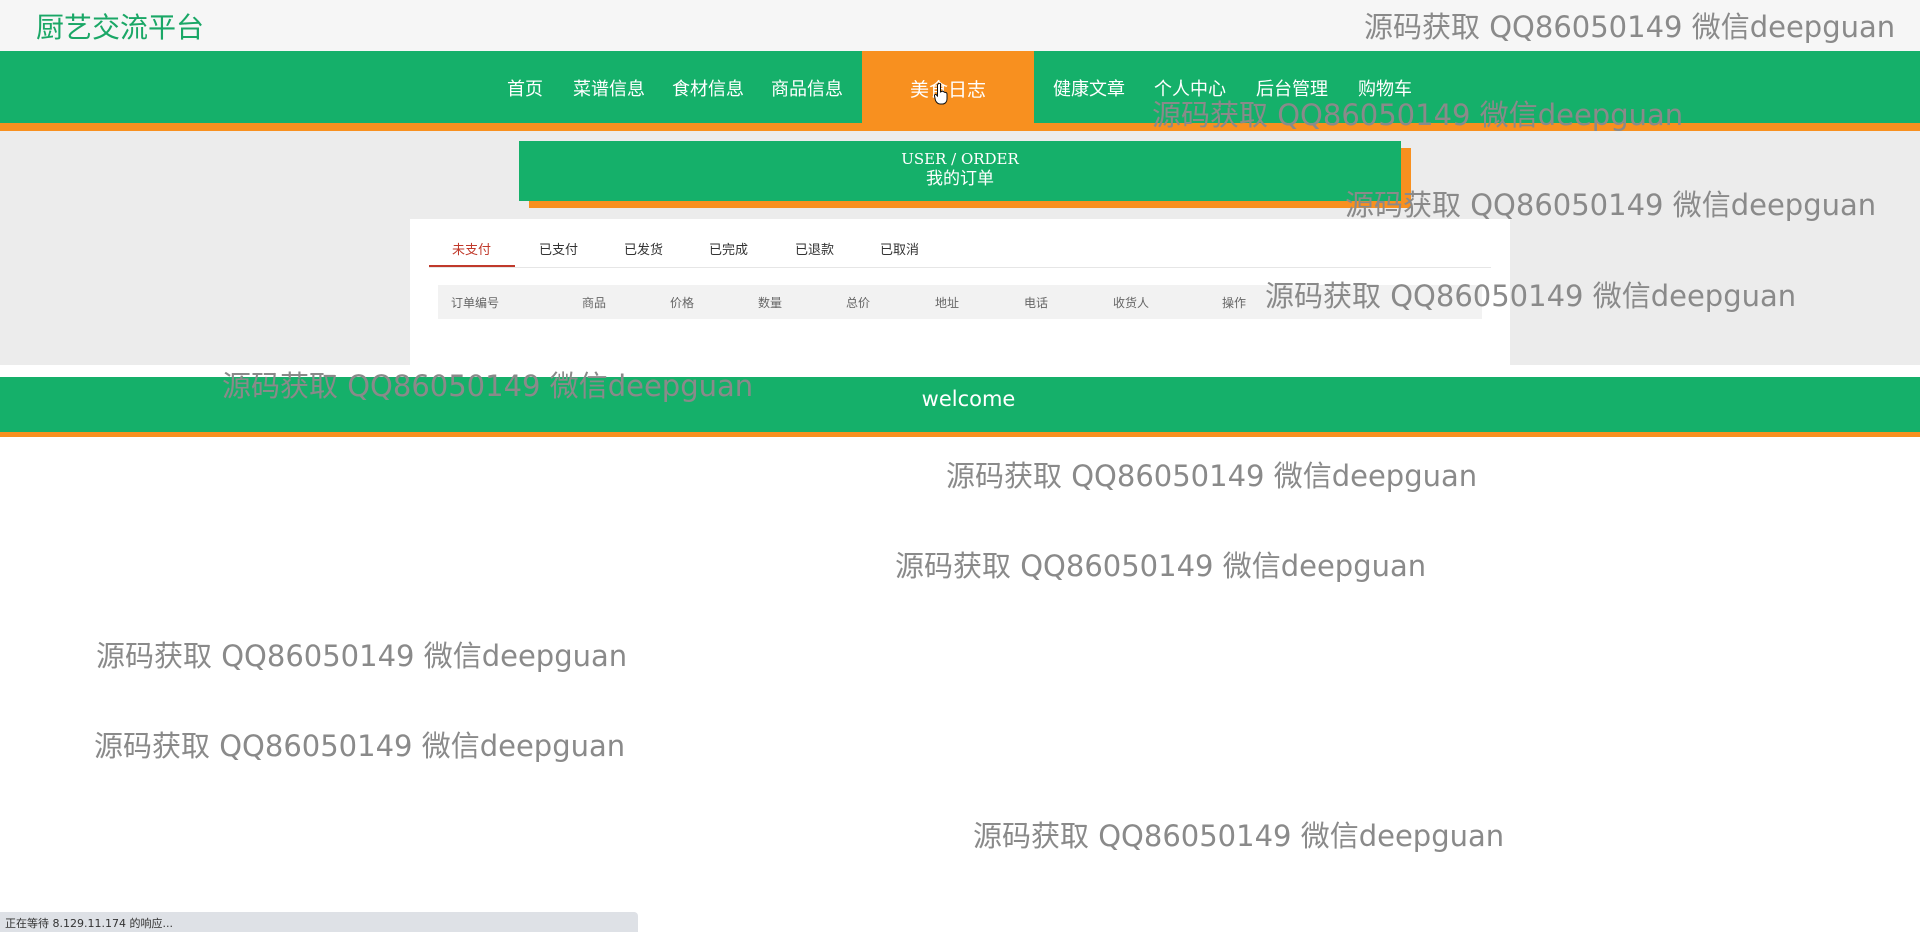  I want to click on welcome-band: welcome, so click(960, 404).